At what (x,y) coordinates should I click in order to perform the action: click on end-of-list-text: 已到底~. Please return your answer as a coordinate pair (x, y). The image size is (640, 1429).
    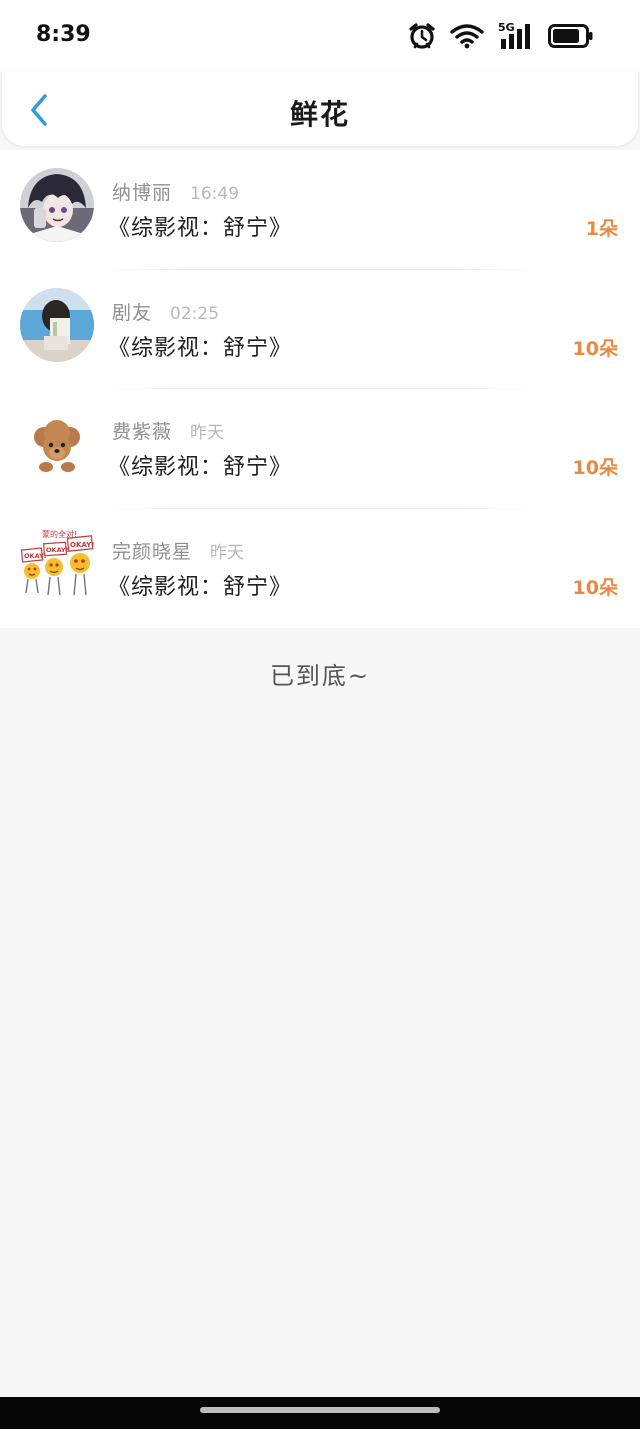
    Looking at the image, I should click on (320, 676).